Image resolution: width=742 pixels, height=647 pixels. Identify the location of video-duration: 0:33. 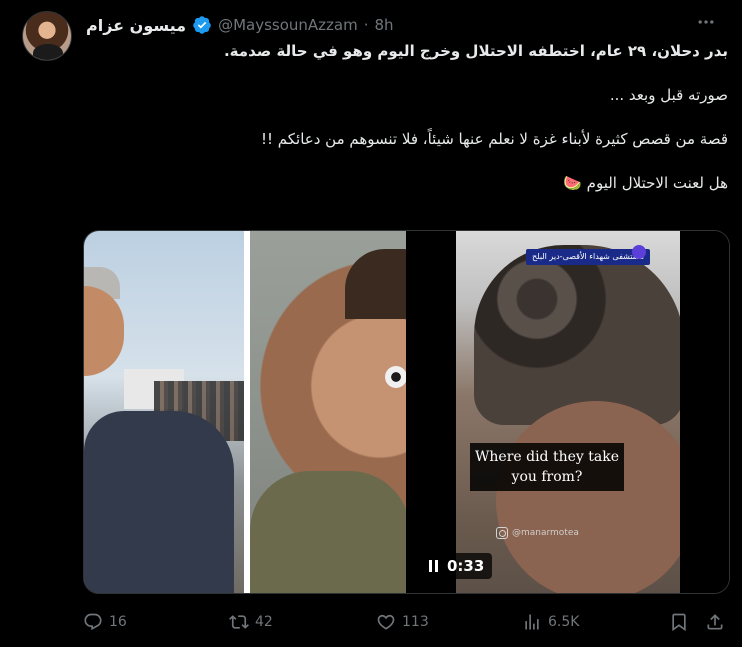
(466, 566).